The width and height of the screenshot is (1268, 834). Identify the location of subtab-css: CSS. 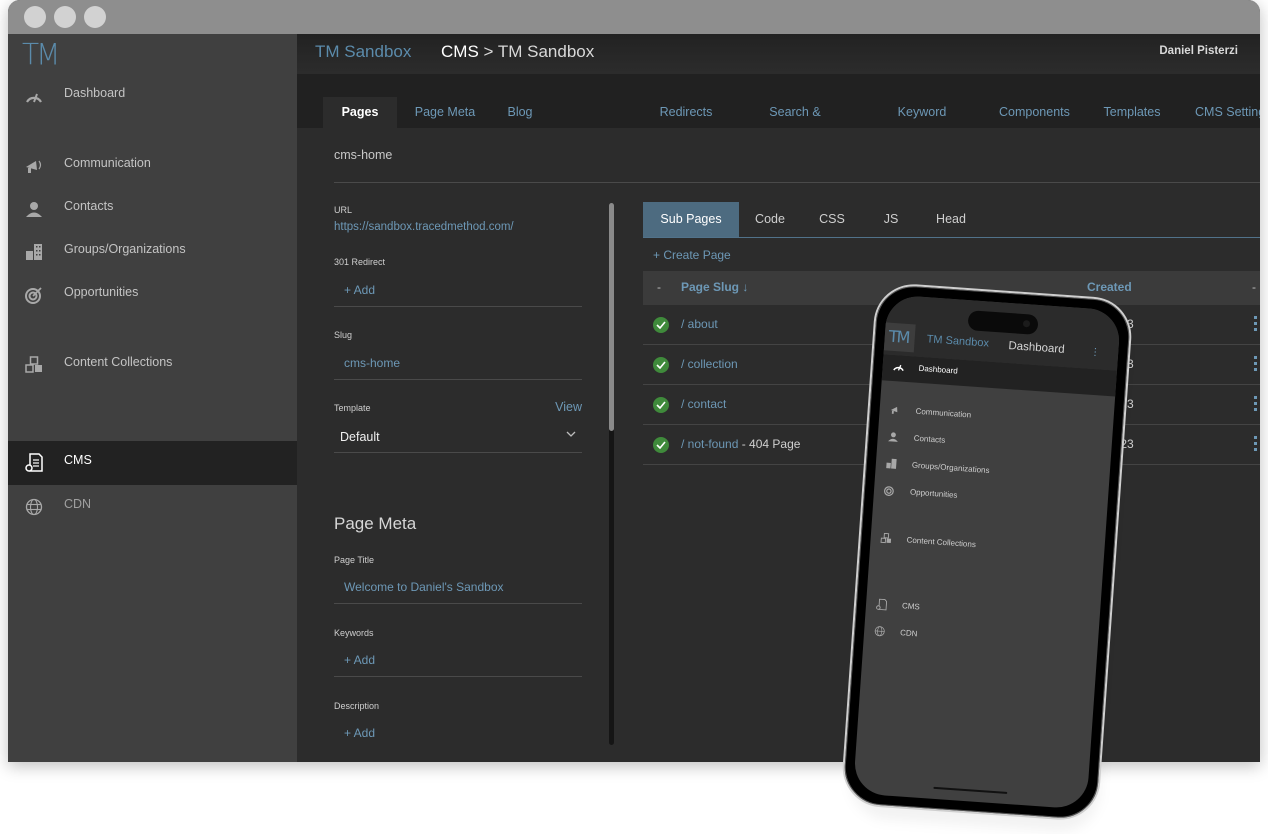
(832, 219).